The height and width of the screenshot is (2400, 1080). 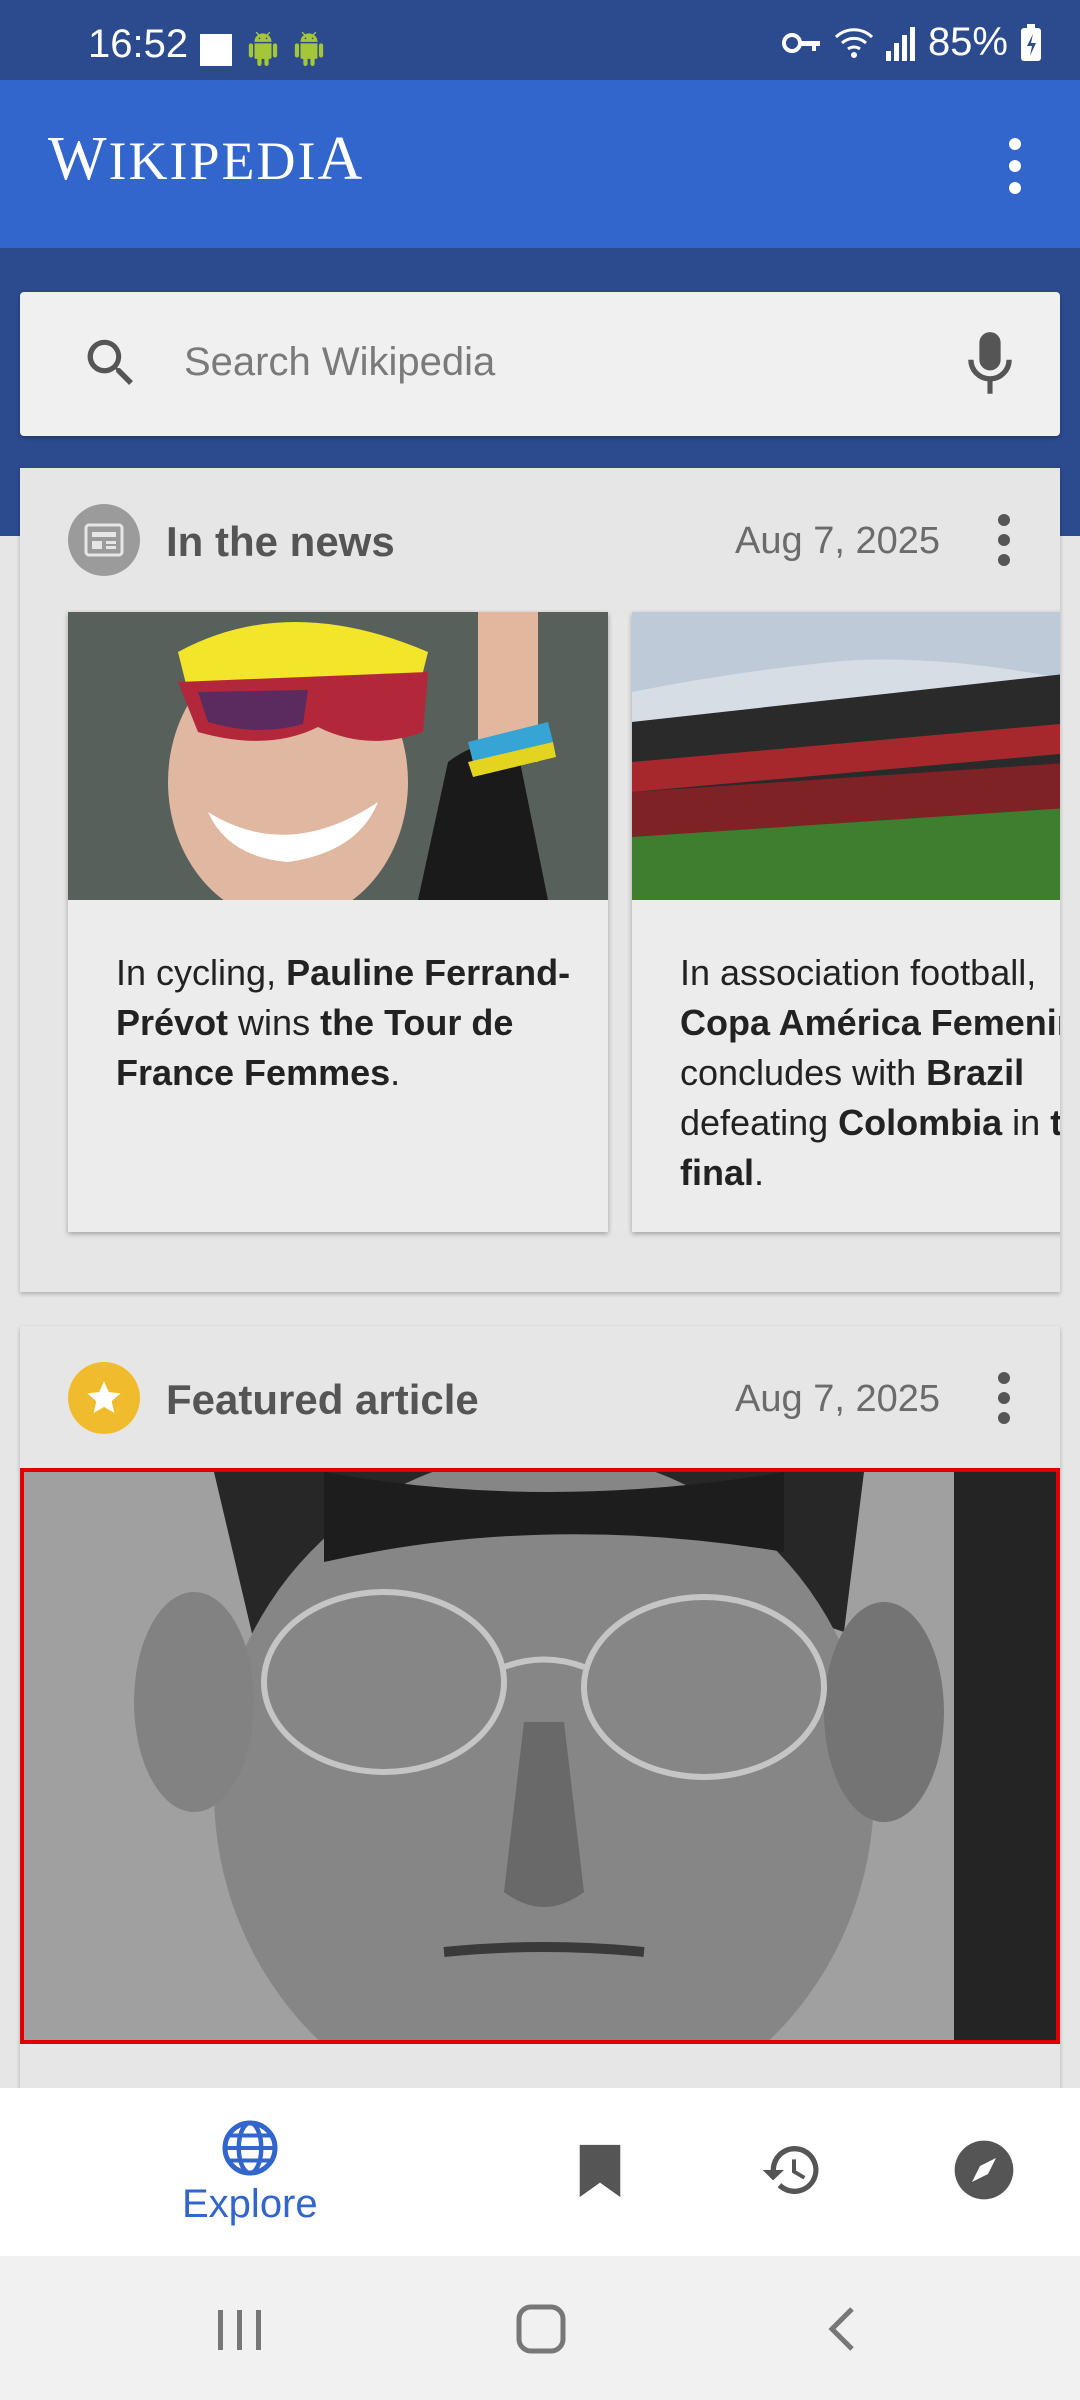 I want to click on bottom-navigation: Explore, so click(x=540, y=2172).